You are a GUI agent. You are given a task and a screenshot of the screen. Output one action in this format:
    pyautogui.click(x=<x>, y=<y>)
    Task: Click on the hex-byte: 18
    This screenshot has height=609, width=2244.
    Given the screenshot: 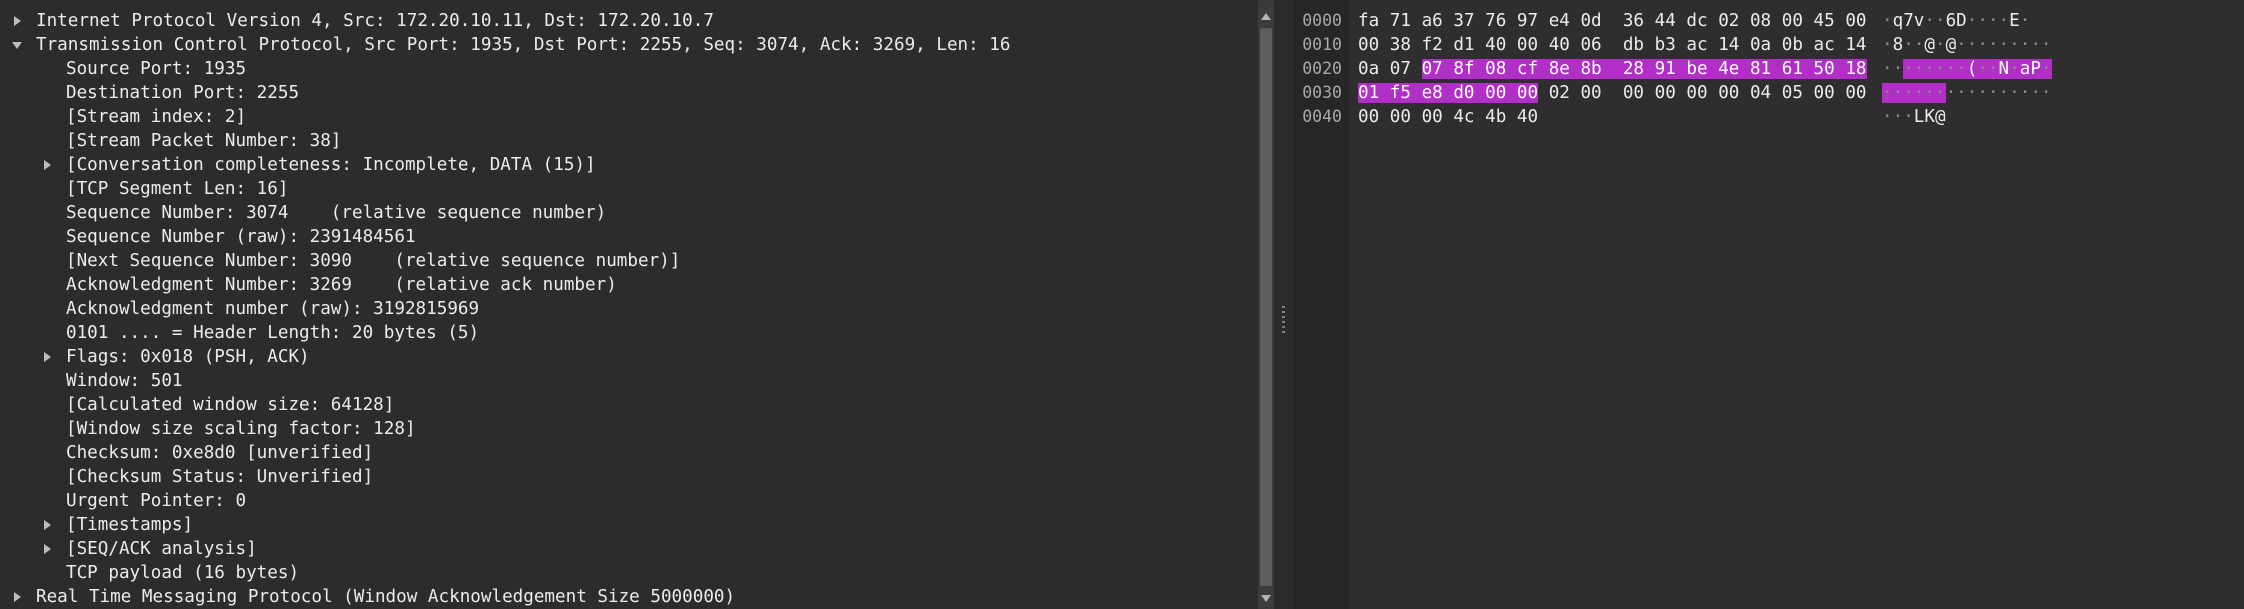 What is the action you would take?
    pyautogui.click(x=1856, y=69)
    